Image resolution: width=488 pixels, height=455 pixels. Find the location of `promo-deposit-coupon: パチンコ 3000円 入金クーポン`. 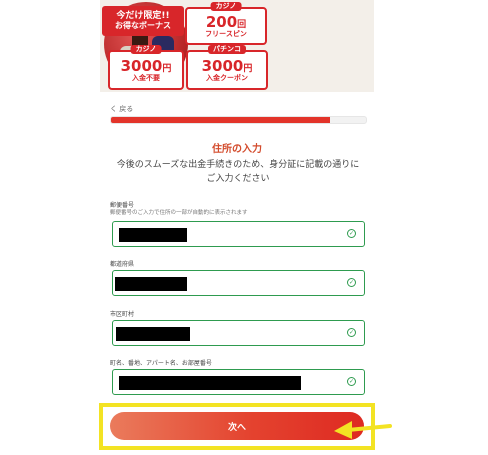

promo-deposit-coupon: パチンコ 3000円 入金クーポン is located at coordinates (227, 67).